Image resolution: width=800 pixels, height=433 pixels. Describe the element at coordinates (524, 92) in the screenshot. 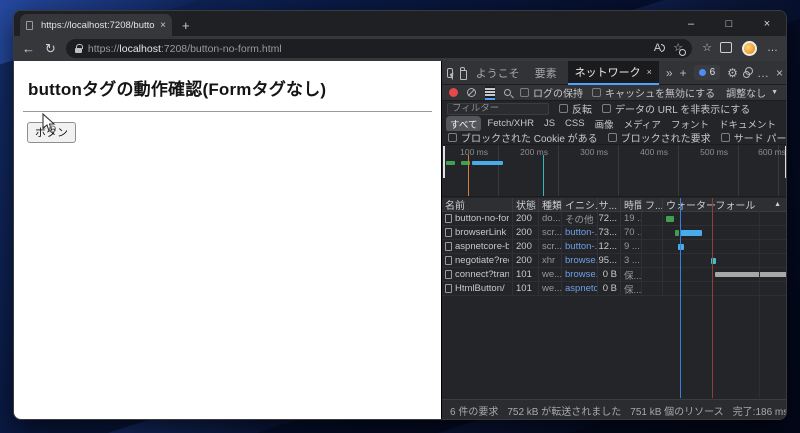

I see `preserve-log-checkbox` at that location.